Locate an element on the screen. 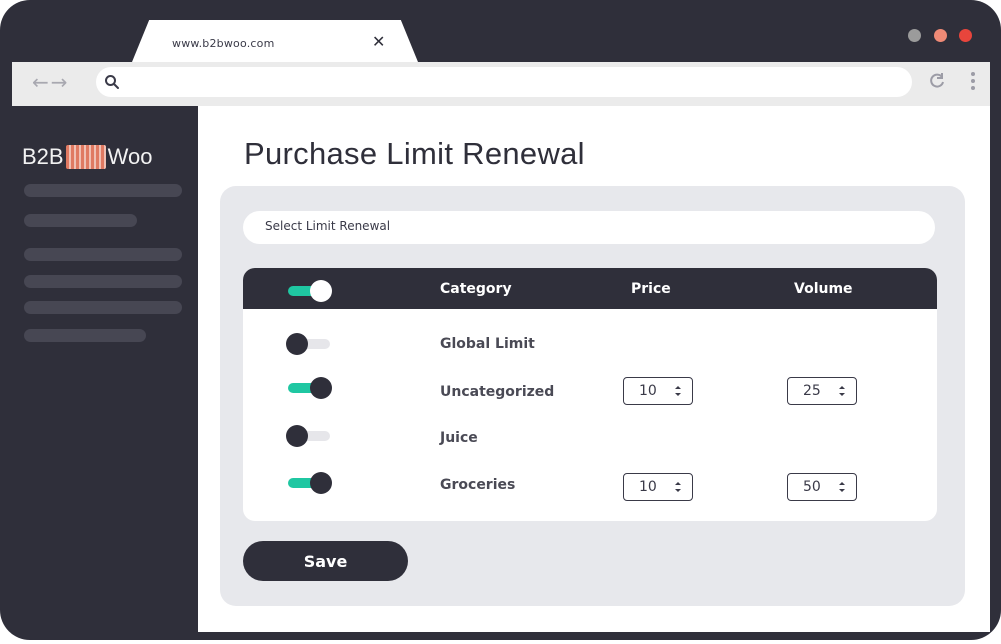 The image size is (1001, 644). row-toggle-global-limit is located at coordinates (309, 344).